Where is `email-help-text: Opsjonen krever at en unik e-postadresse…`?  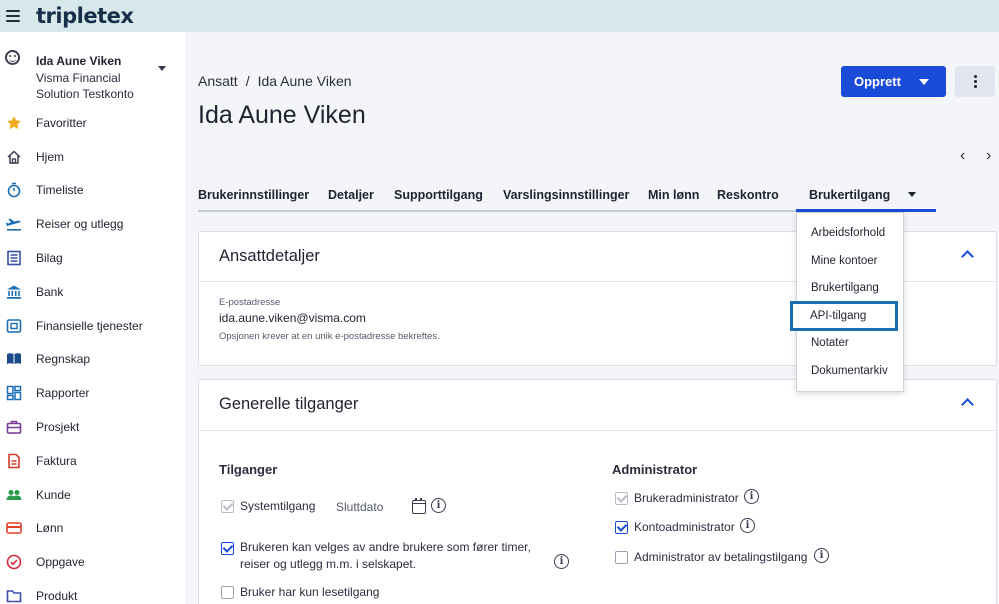
email-help-text: Opsjonen krever at en unik e-postadresse… is located at coordinates (329, 336).